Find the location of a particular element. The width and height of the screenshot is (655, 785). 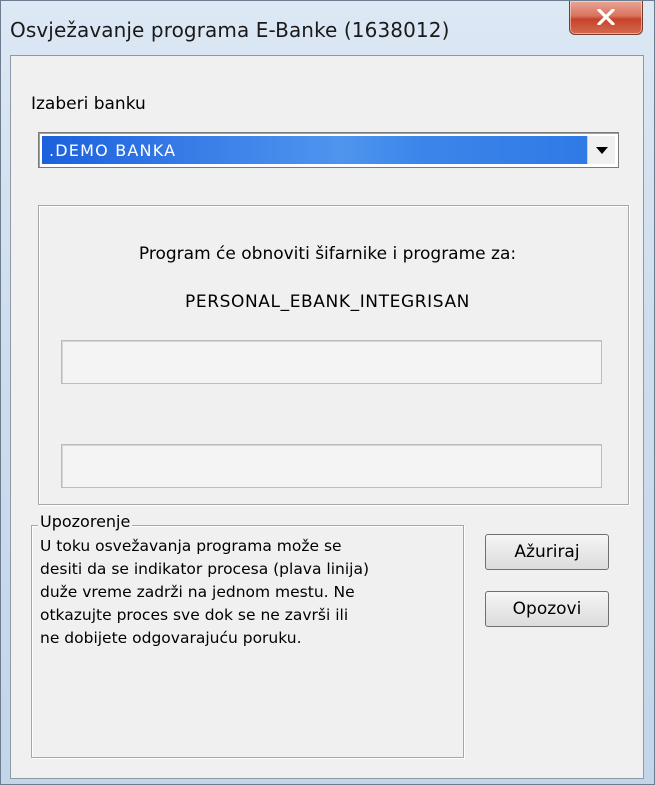

bank-select-dropdown: .DEMO BANKA is located at coordinates (328, 150).